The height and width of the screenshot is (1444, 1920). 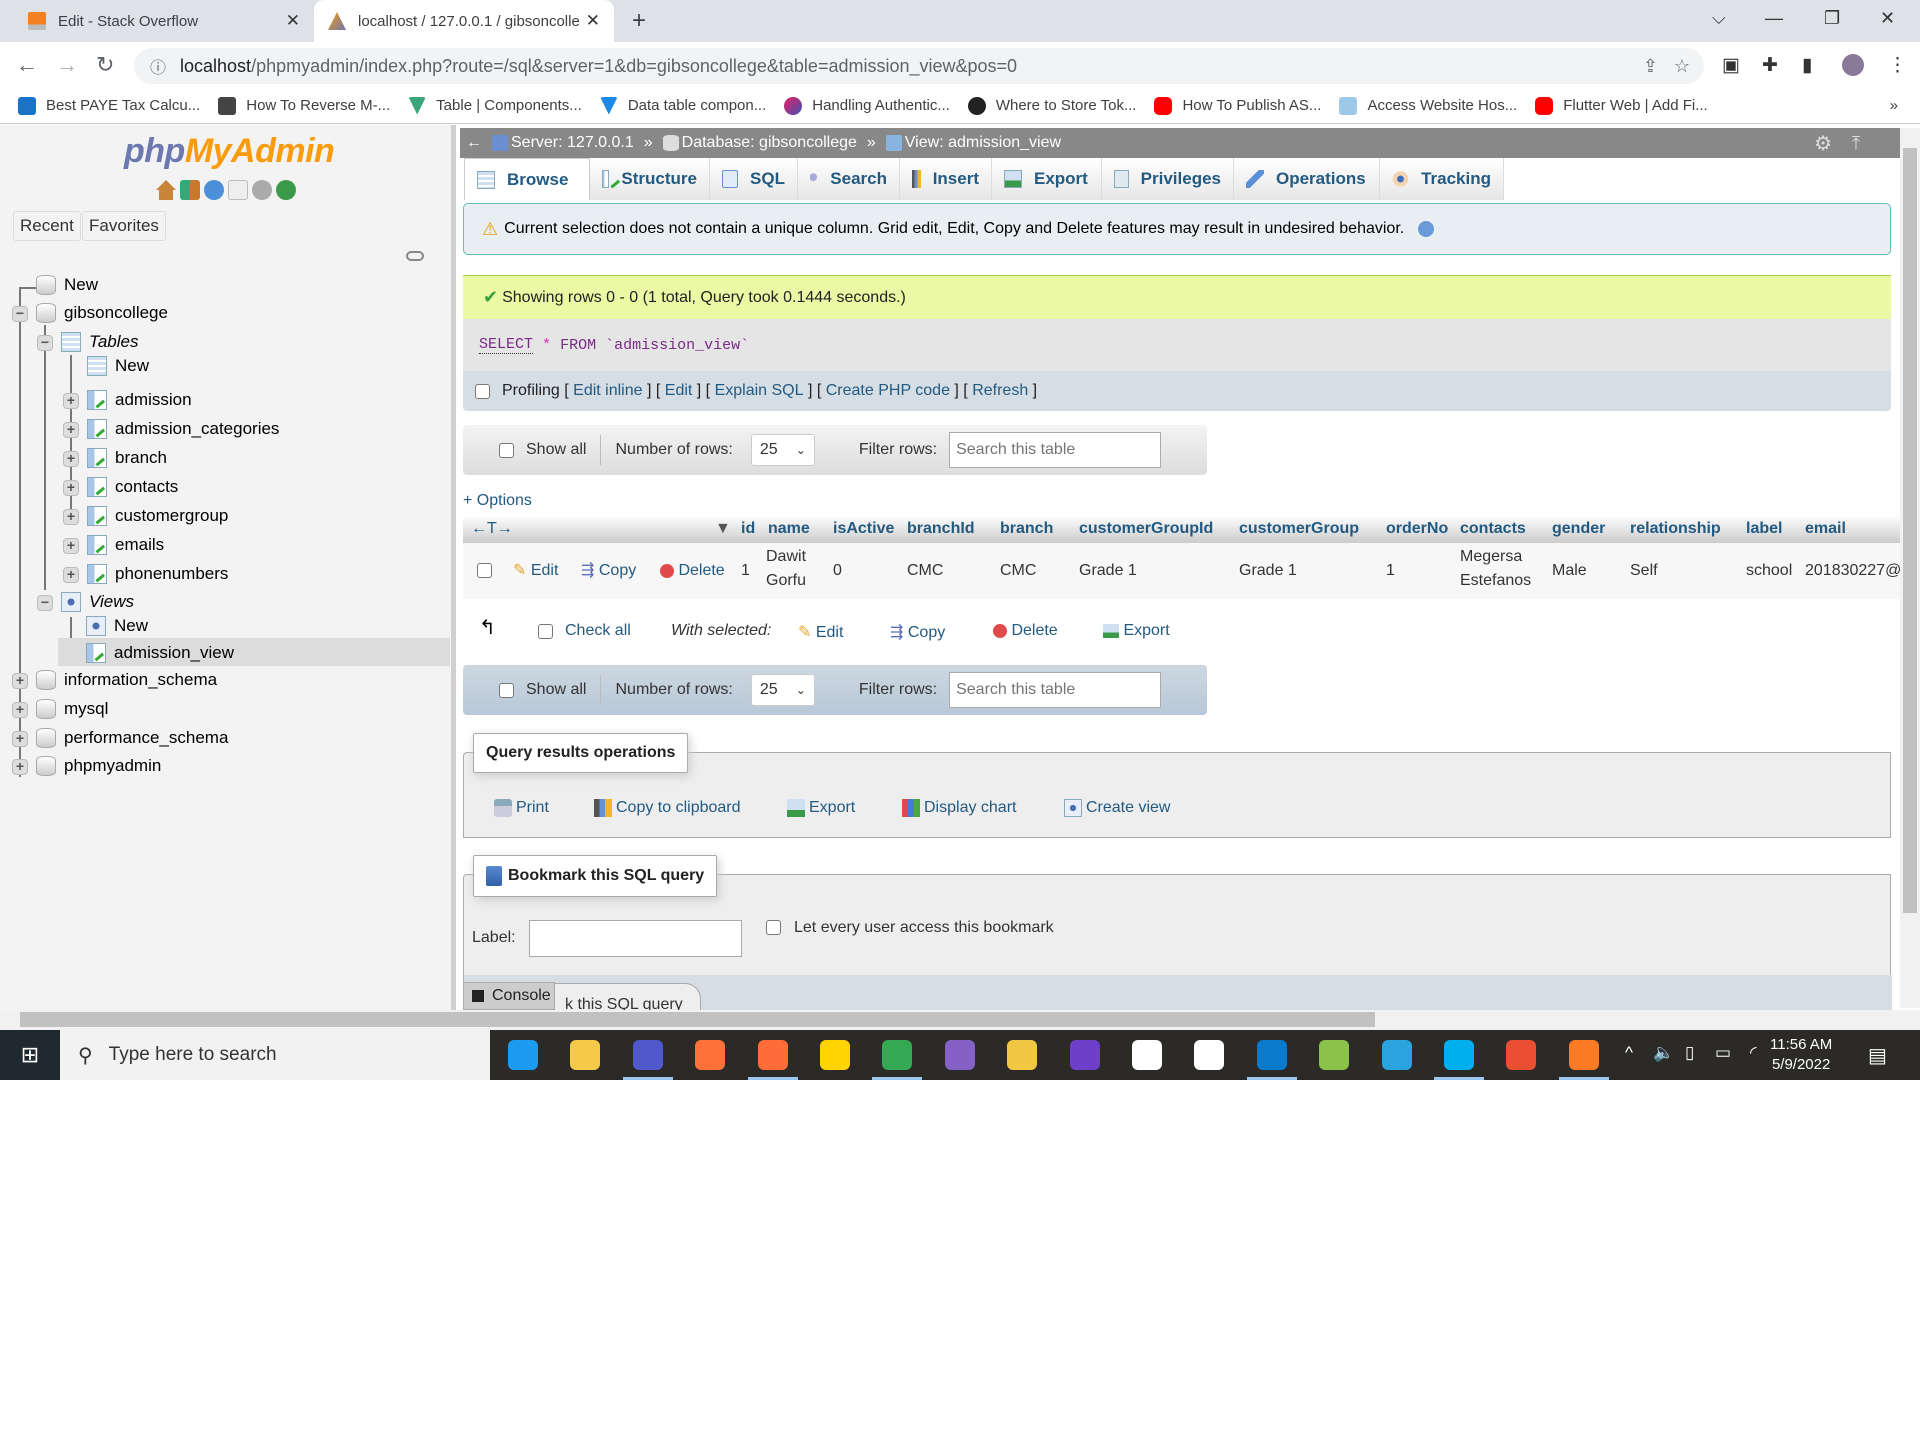 I want to click on cell-name: Dawit Gorfu, so click(x=786, y=569).